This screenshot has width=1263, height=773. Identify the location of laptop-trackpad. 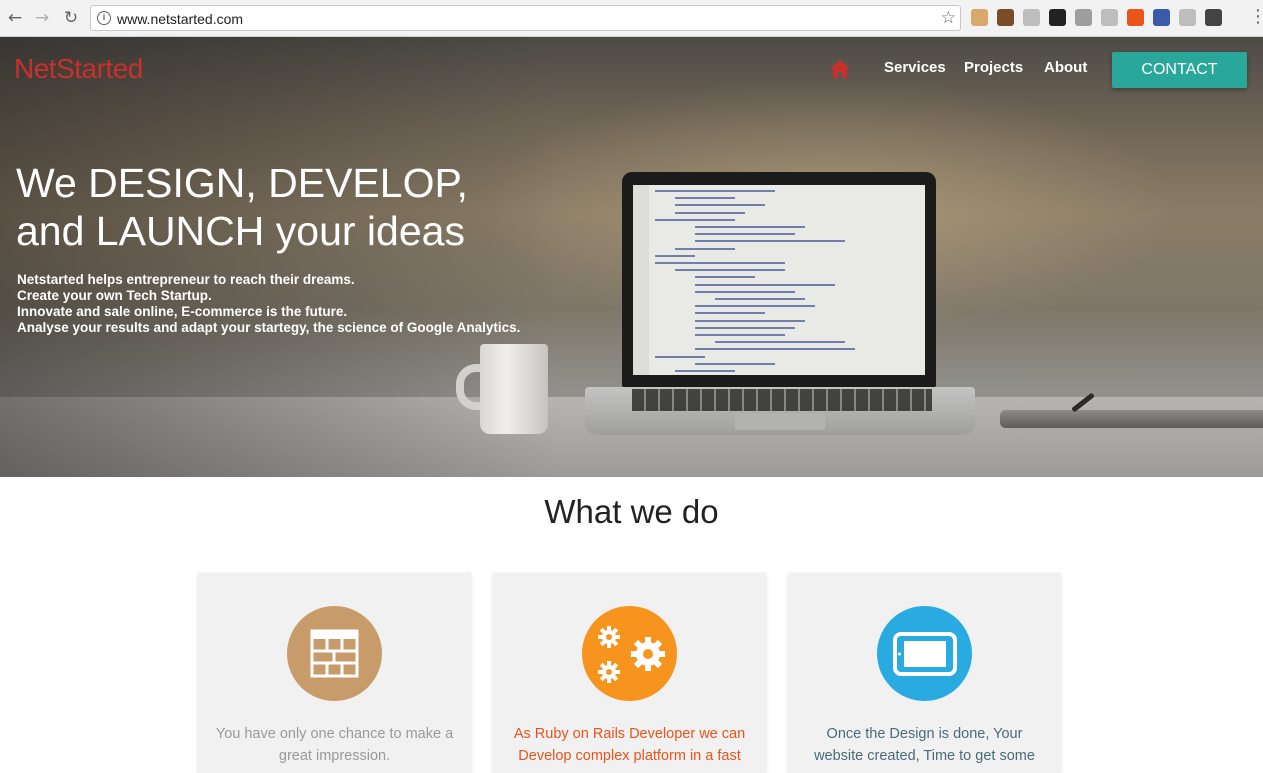
(780, 422).